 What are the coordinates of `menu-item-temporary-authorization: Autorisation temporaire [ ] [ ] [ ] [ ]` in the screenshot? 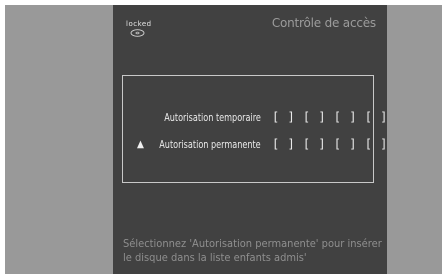 It's located at (255, 117).